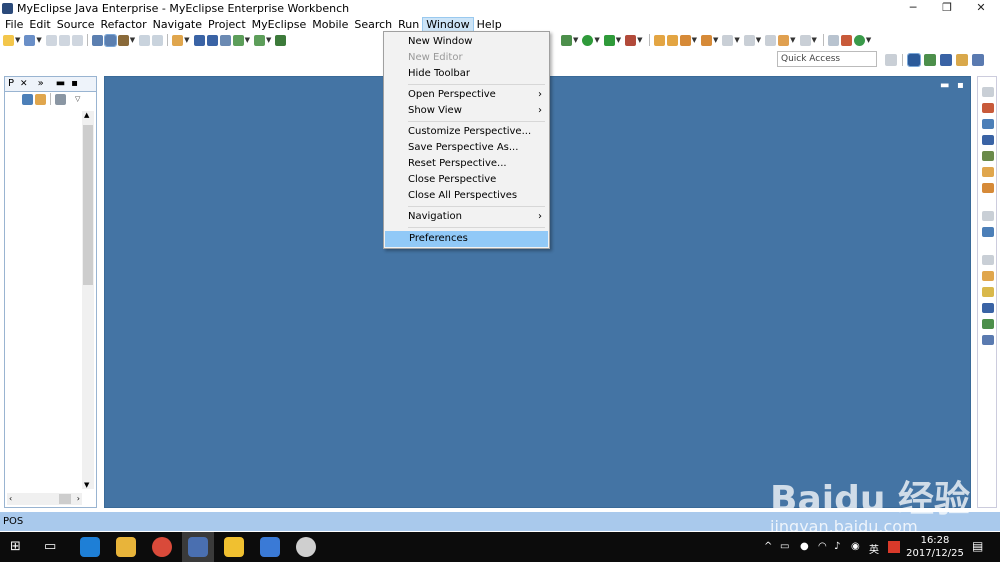  What do you see at coordinates (88, 300) in the screenshot?
I see `vertical-scrollbar: ▲ ▼` at bounding box center [88, 300].